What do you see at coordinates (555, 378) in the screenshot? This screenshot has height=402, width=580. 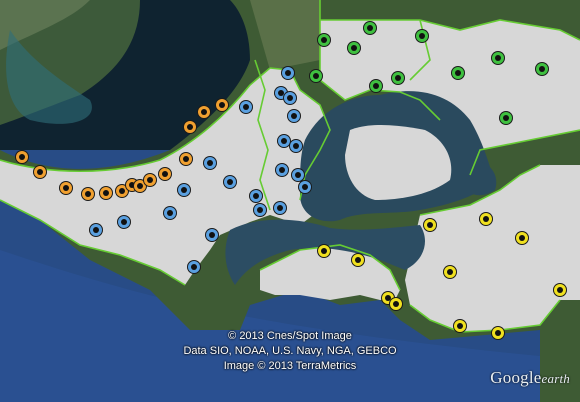 I see `logo-earth: earth` at bounding box center [555, 378].